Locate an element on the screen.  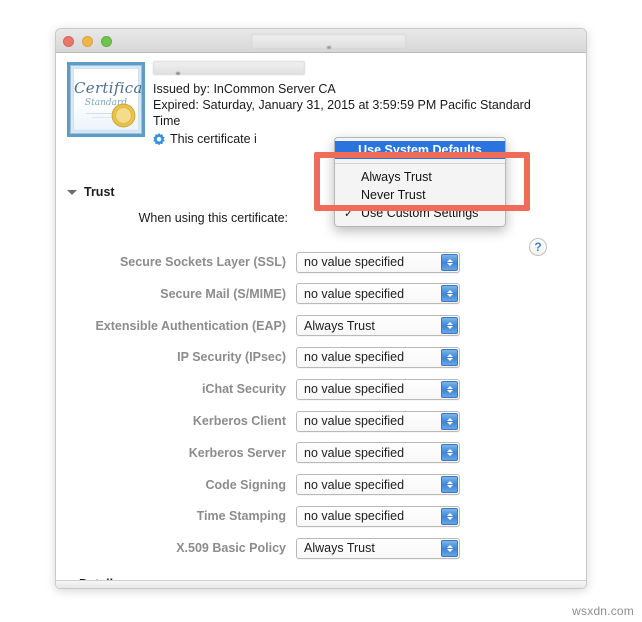
trust-section-header: Trust is located at coordinates (91, 192).